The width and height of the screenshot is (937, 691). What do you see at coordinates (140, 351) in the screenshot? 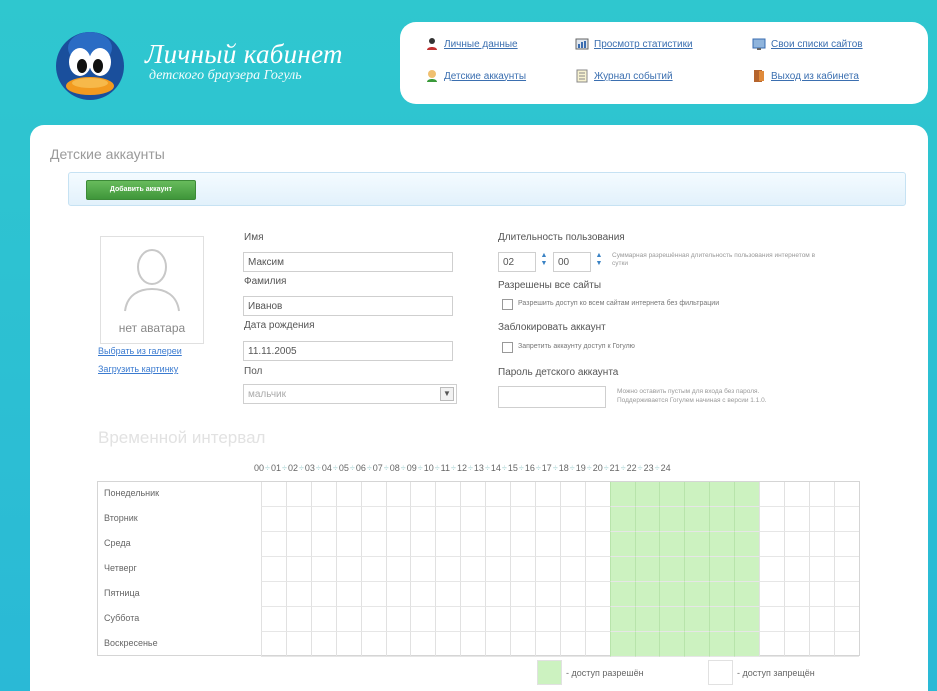
I see `choose-from-gallery-link: Выбрать из галереи` at bounding box center [140, 351].